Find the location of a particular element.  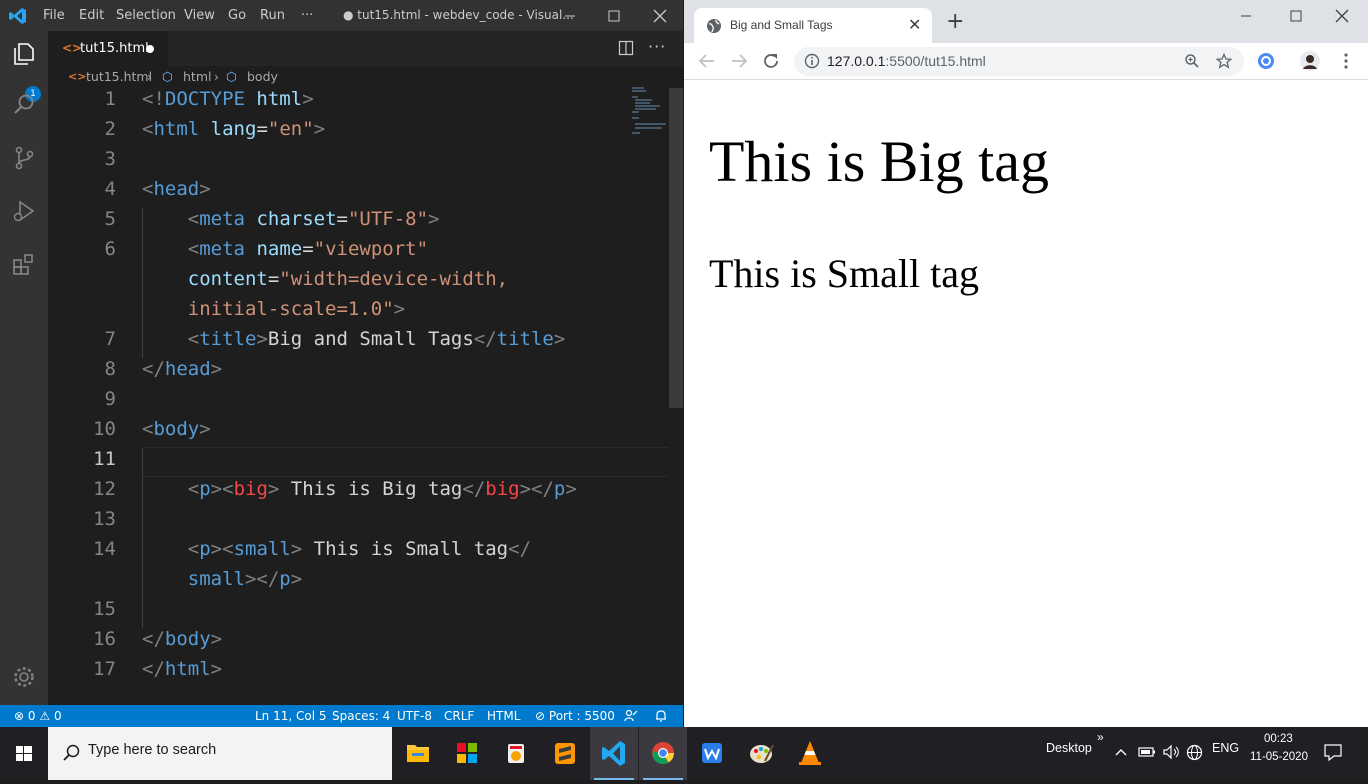

code-line: <body> is located at coordinates (176, 429).